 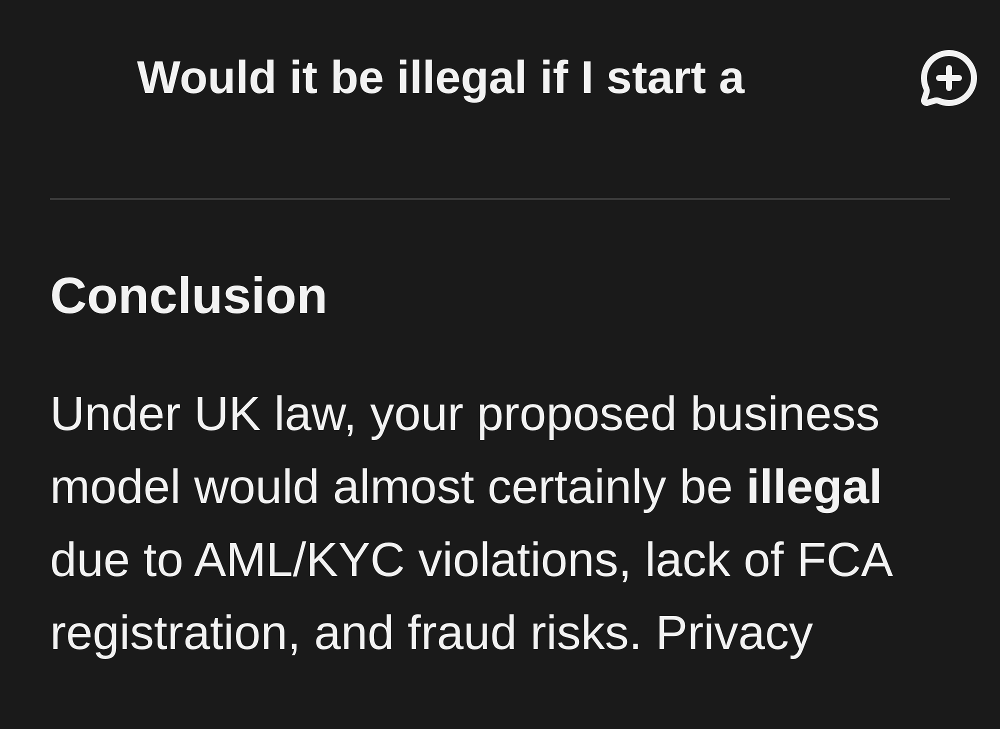 I want to click on new-chat-icon, so click(x=949, y=78).